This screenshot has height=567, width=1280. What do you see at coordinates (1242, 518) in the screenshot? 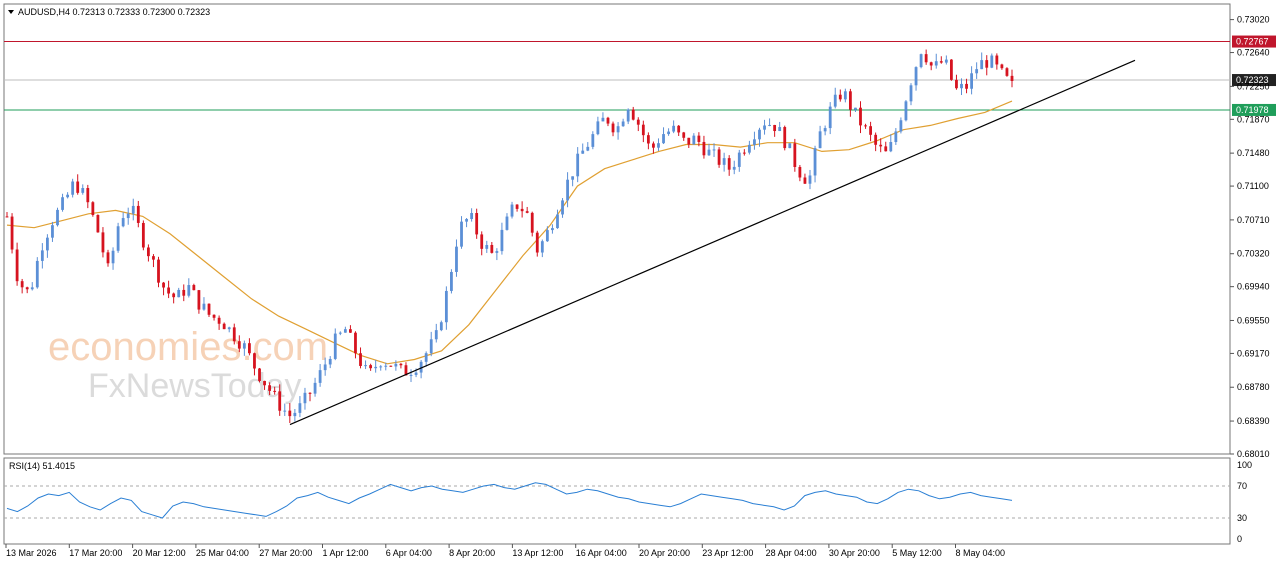
I see `rsi-scale-label: 30` at bounding box center [1242, 518].